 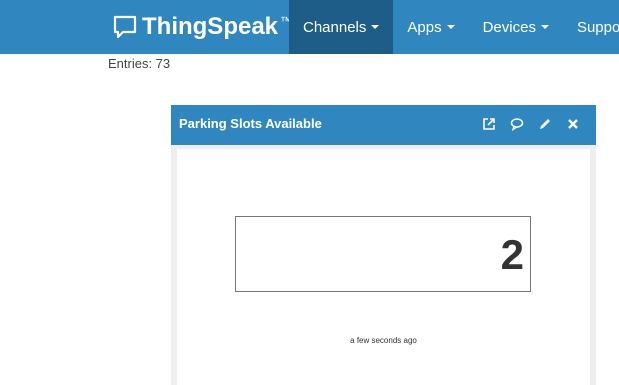 I want to click on widget-title: Parking Slots Available, so click(x=250, y=123).